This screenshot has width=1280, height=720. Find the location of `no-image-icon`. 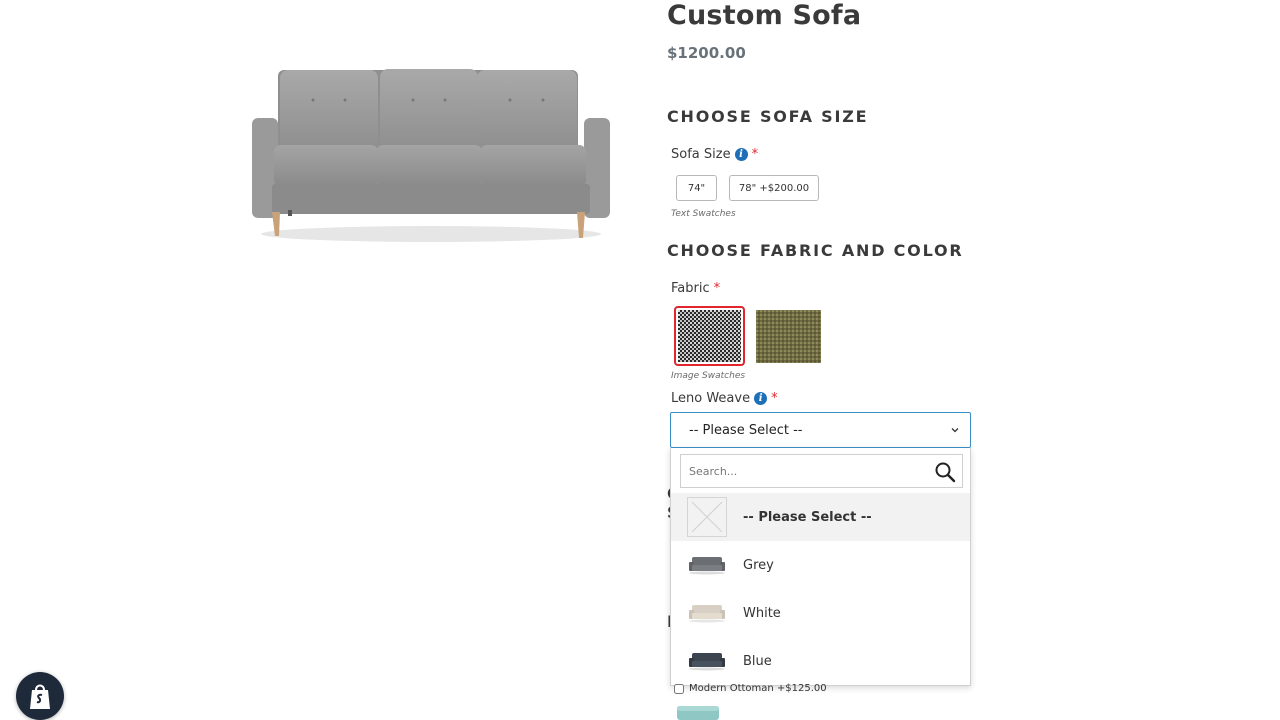

no-image-icon is located at coordinates (707, 517).